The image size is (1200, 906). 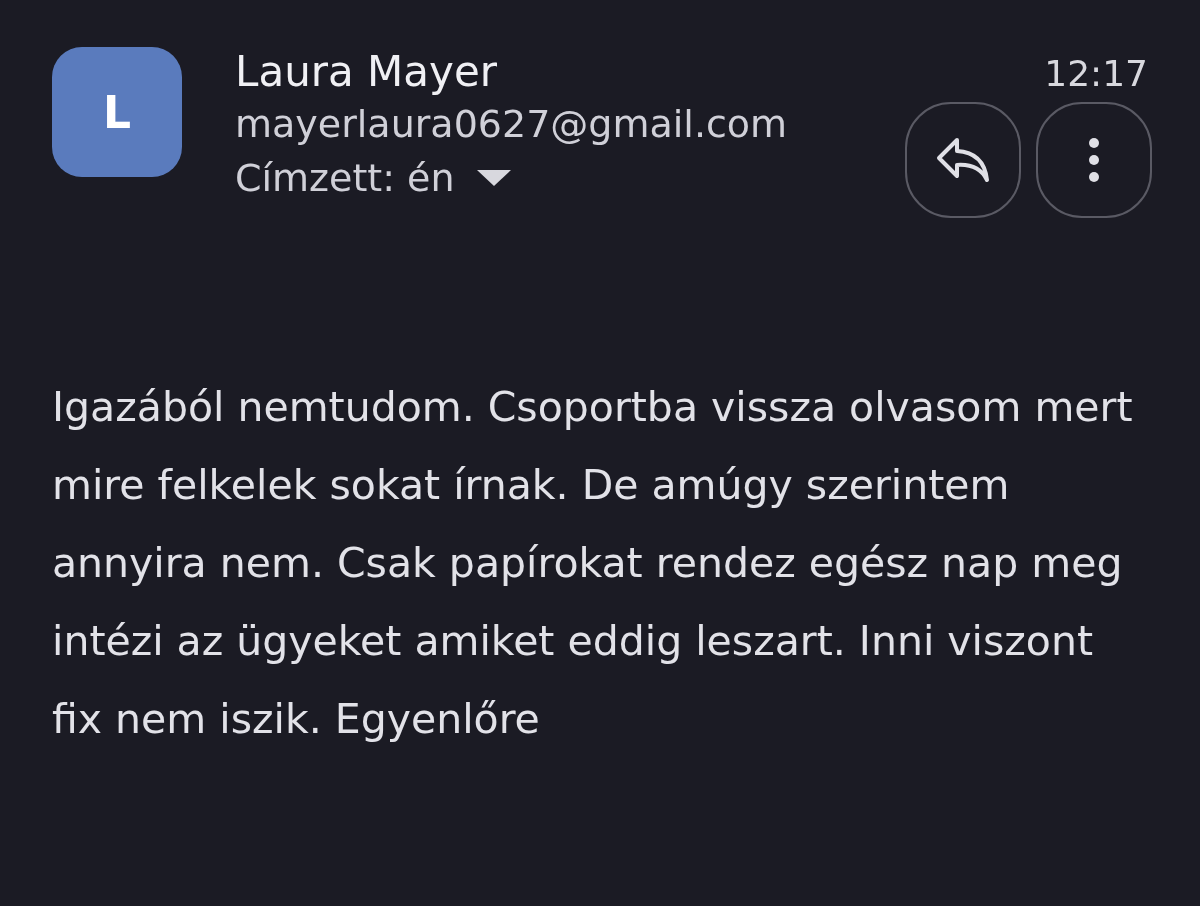 What do you see at coordinates (366, 71) in the screenshot?
I see `sender-name: Laura Mayer` at bounding box center [366, 71].